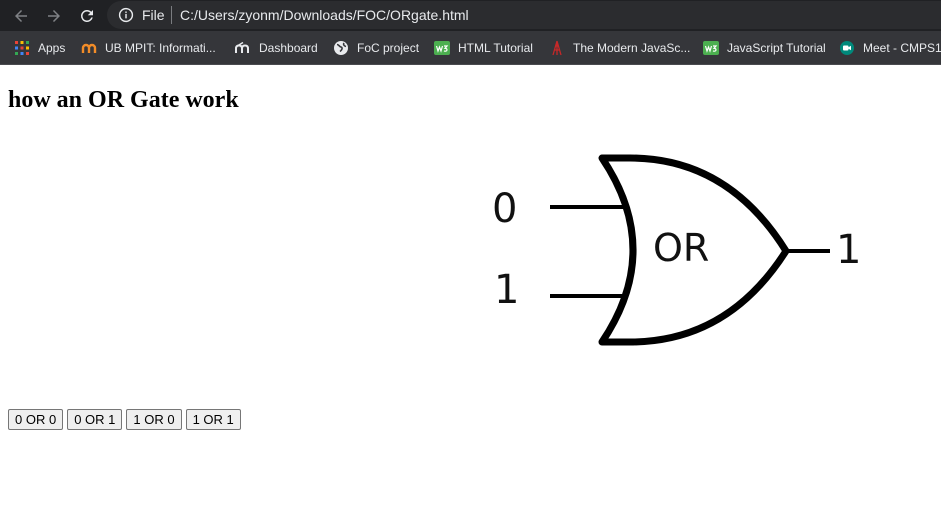  Describe the element at coordinates (153, 15) in the screenshot. I see `file-scheme-label: File` at that location.